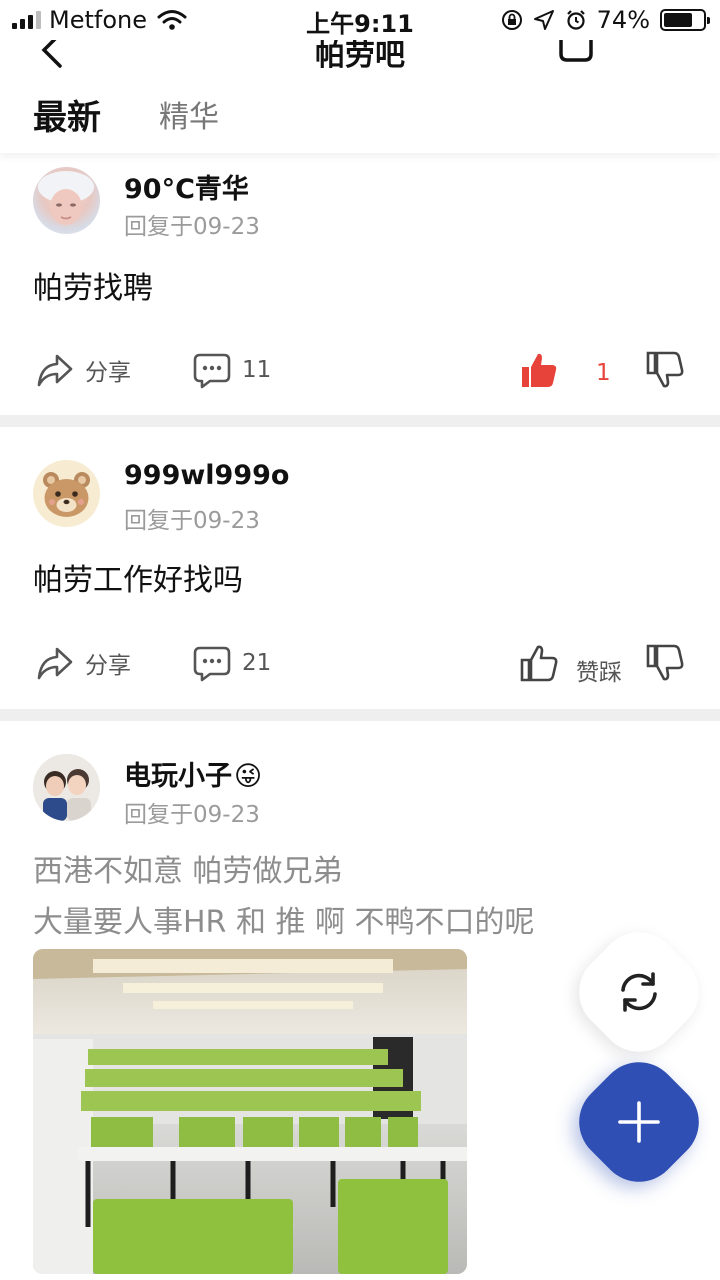  What do you see at coordinates (257, 370) in the screenshot?
I see `comment-count: 11` at bounding box center [257, 370].